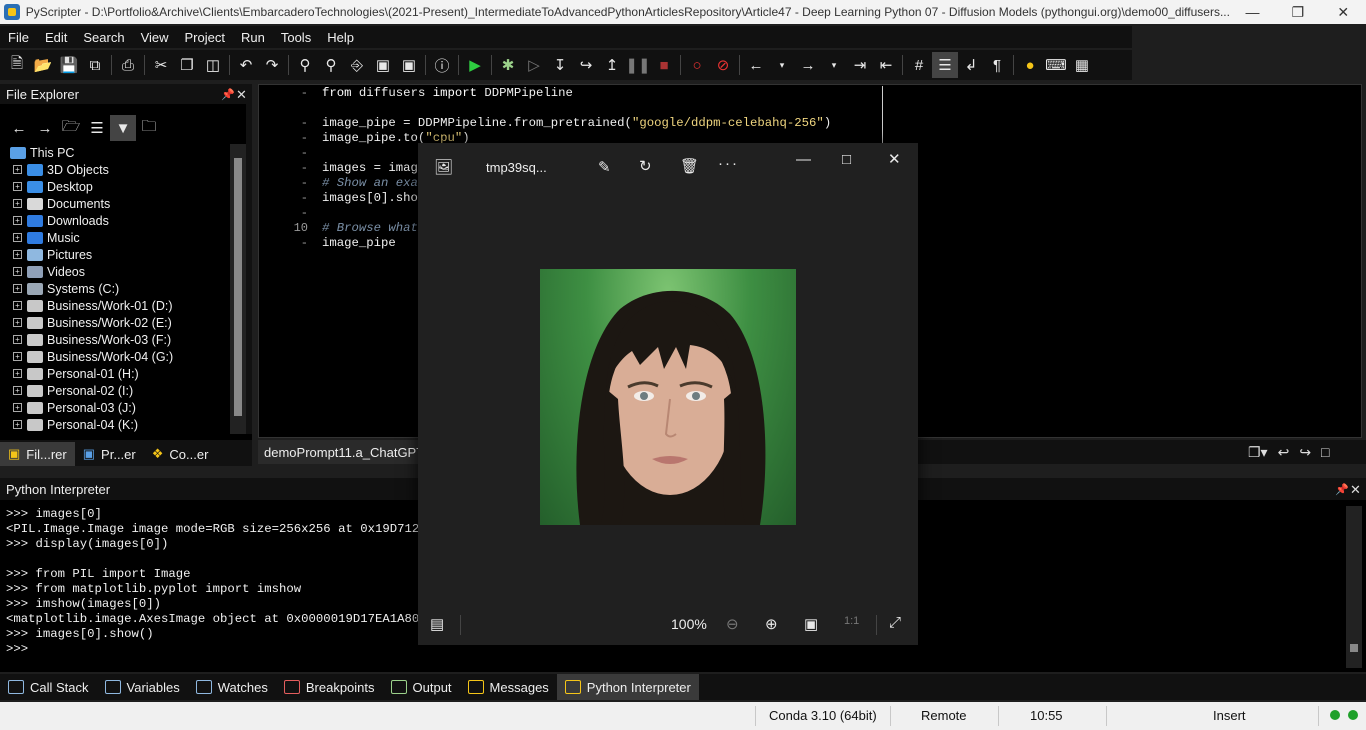  I want to click on toggle-comment-icon: #, so click(919, 65).